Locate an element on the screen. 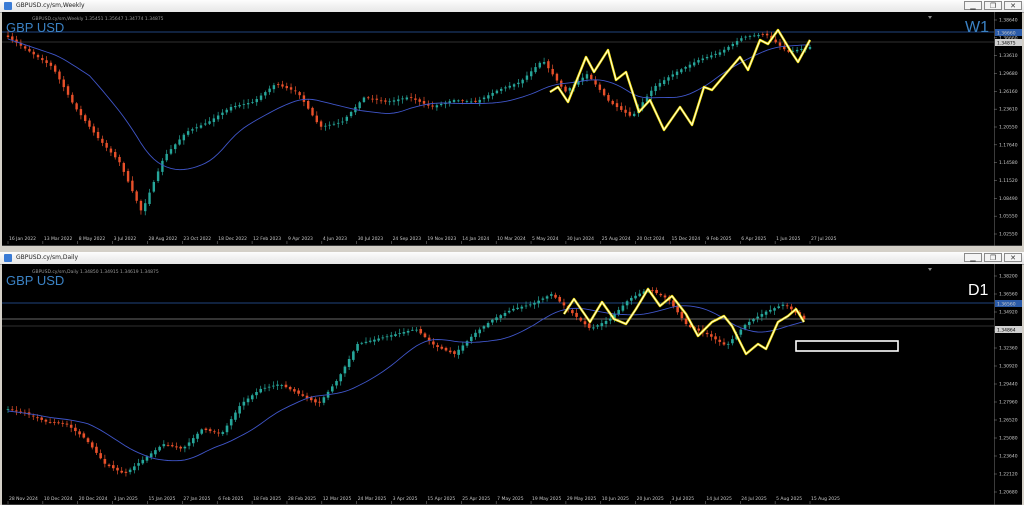  time-tick-label: 19 Nov 2023 is located at coordinates (441, 239).